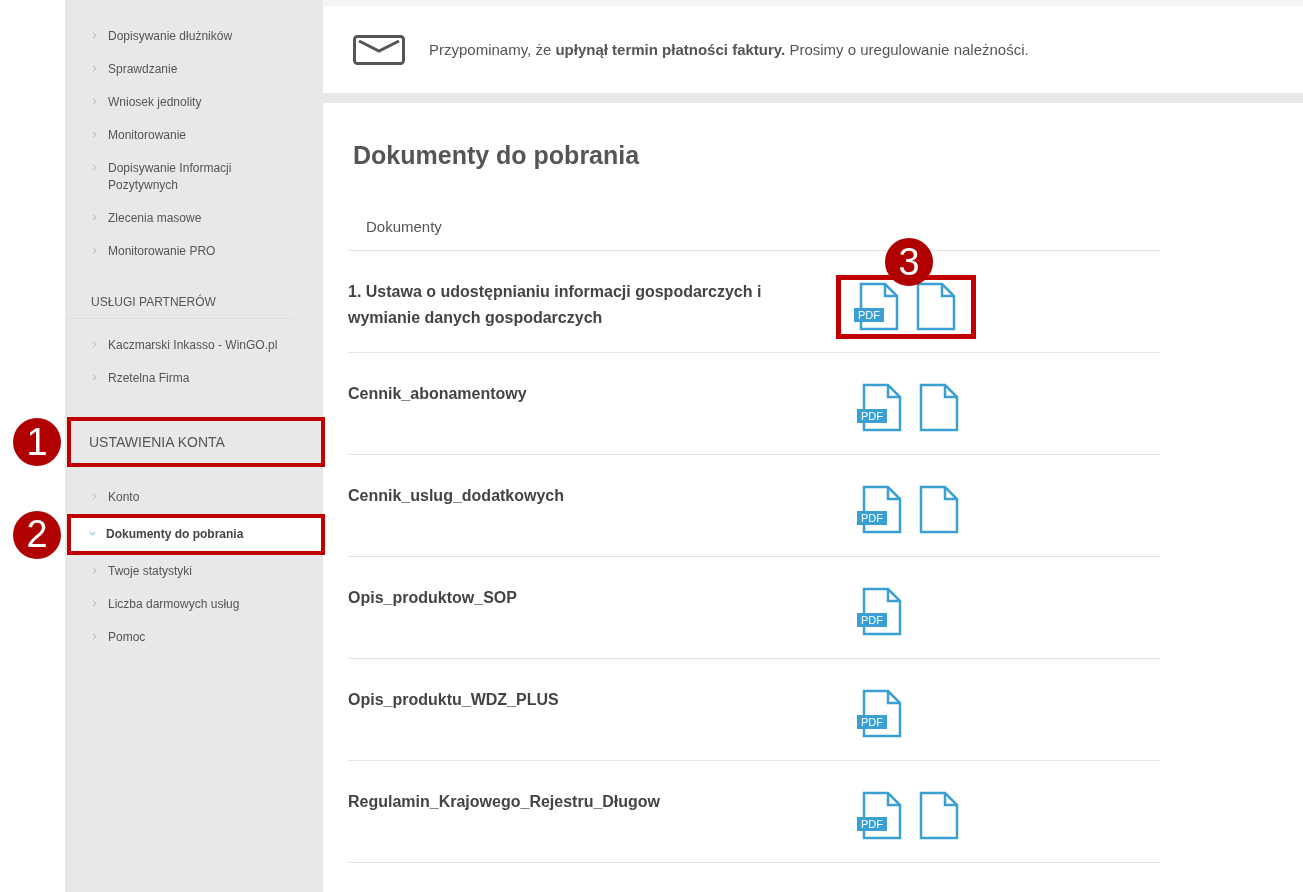 This screenshot has height=892, width=1303. I want to click on callout-number: 3, so click(909, 262).